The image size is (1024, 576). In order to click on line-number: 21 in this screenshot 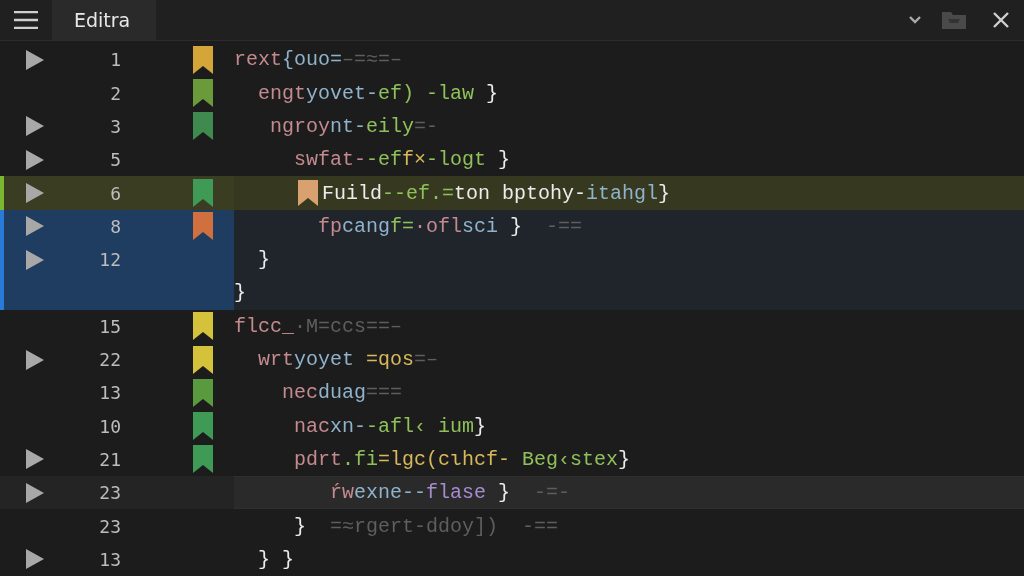, I will do `click(109, 459)`.